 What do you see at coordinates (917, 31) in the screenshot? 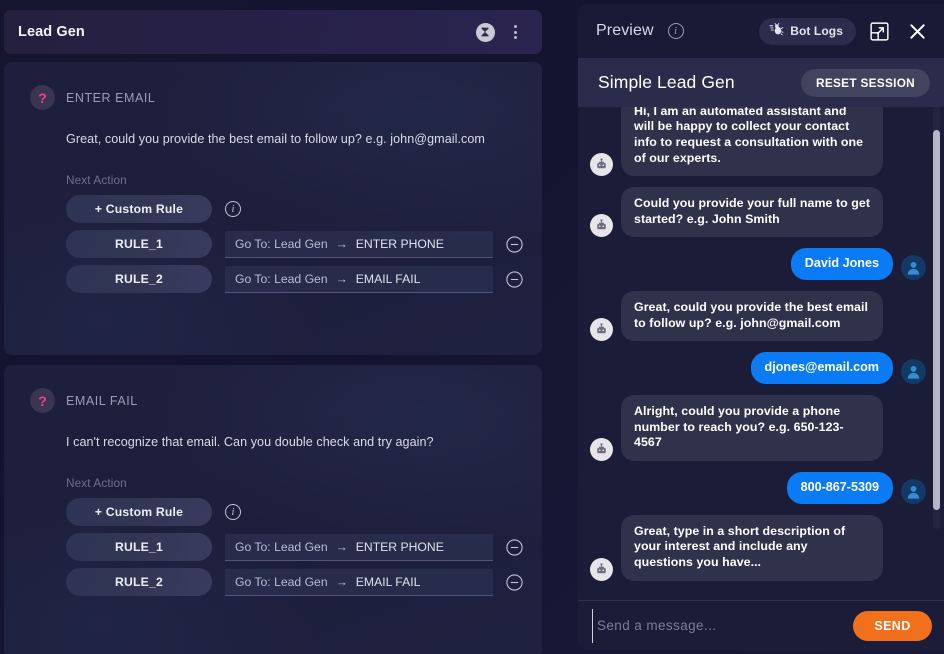
I see `close-icon` at bounding box center [917, 31].